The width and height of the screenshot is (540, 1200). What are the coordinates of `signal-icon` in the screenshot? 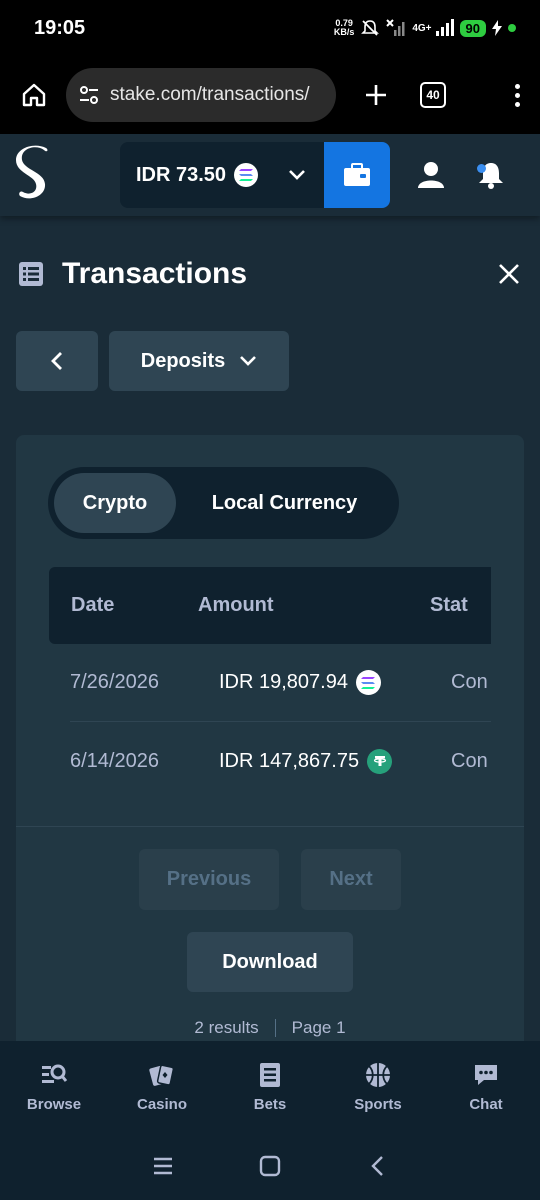 It's located at (444, 27).